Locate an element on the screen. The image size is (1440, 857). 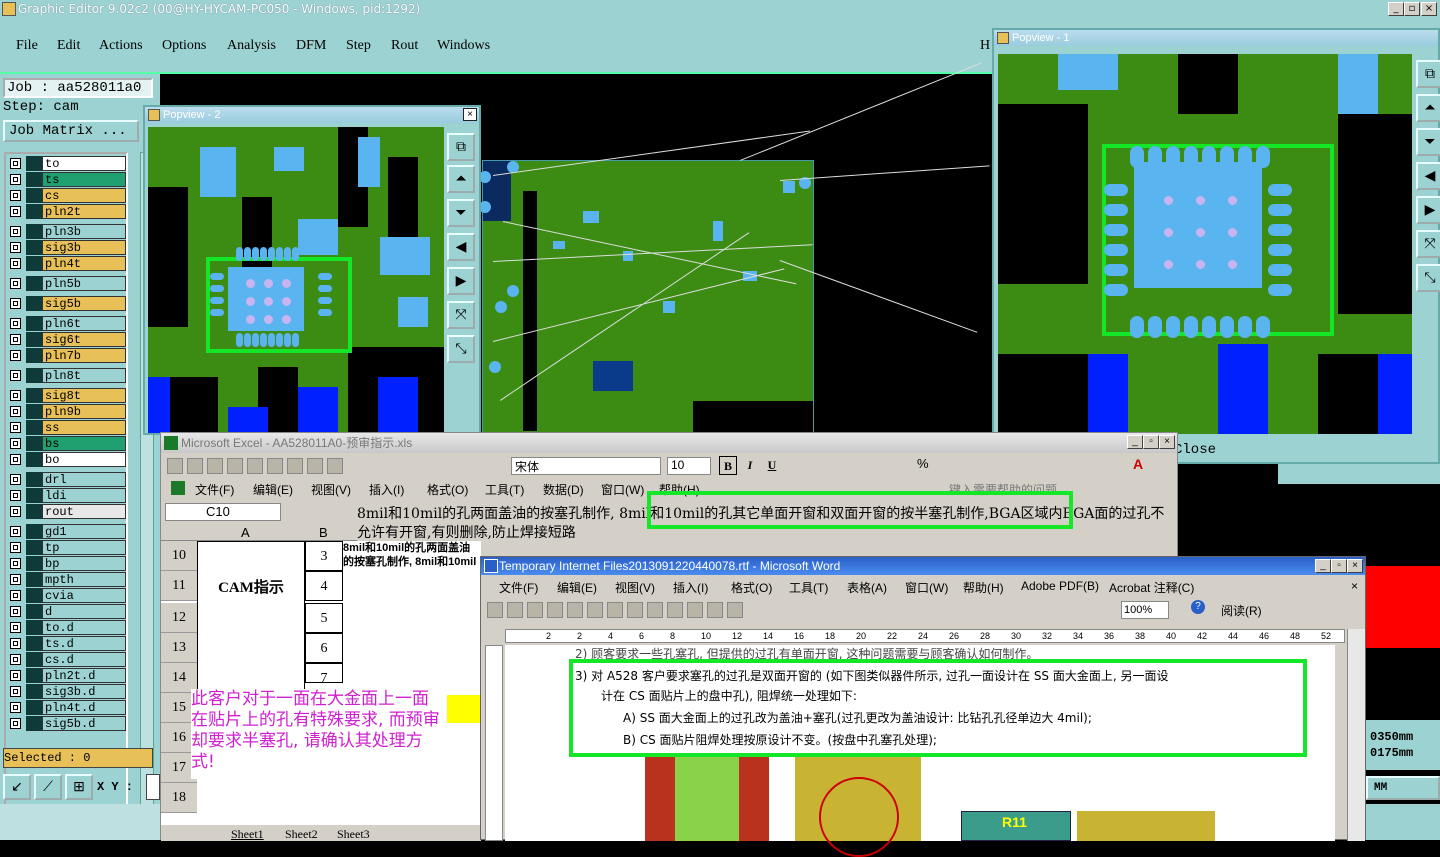
layer-name: drl is located at coordinates (84, 479).